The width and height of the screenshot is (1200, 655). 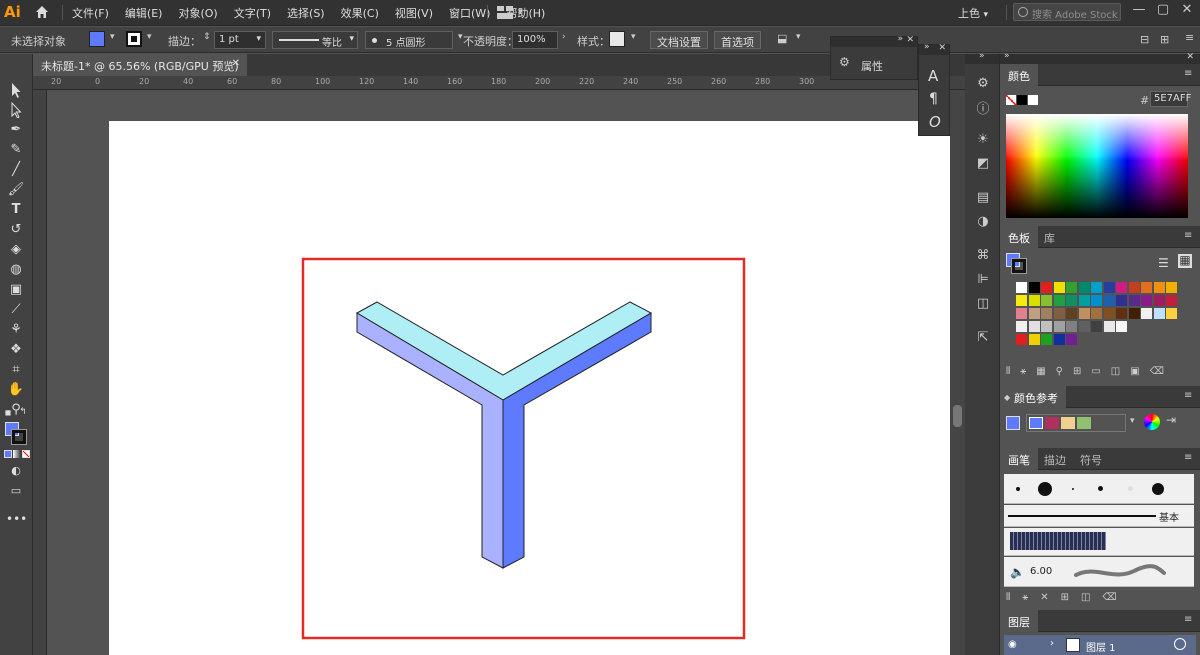 I want to click on graphic-styles-icon: ◩, so click(x=983, y=165).